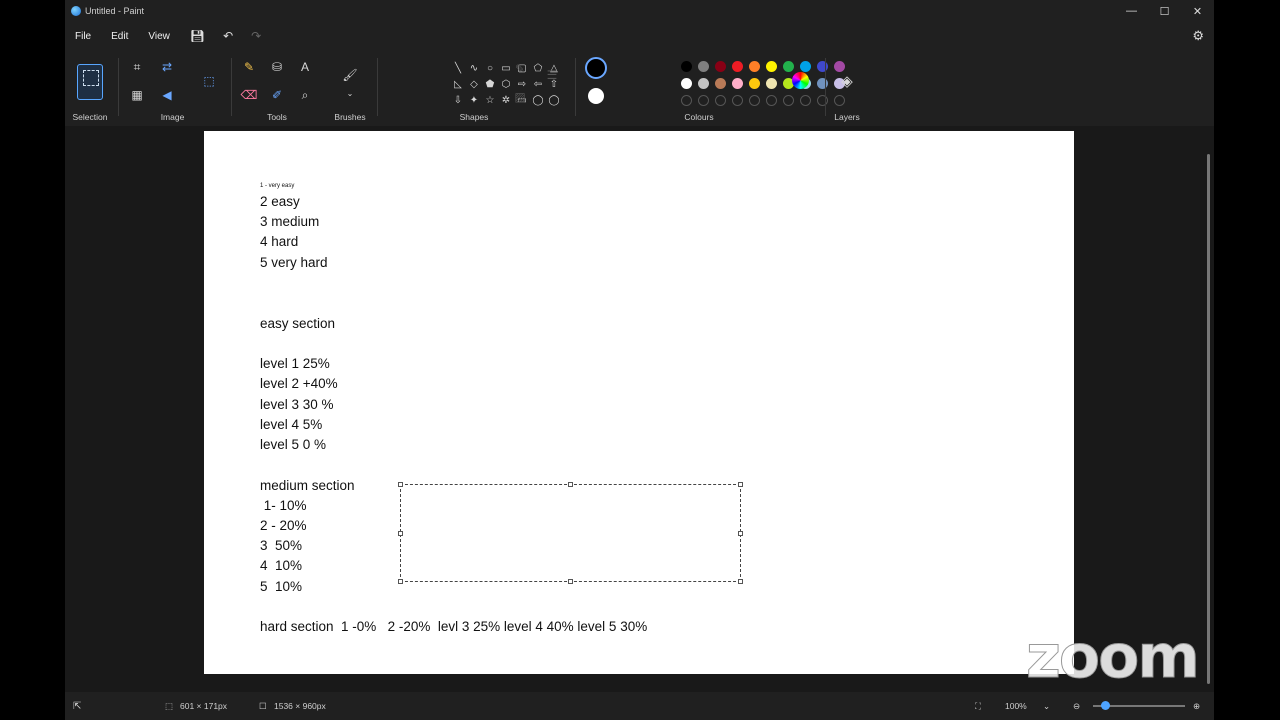  Describe the element at coordinates (169, 705) in the screenshot. I see `selection-size-icon: ⬚` at that location.